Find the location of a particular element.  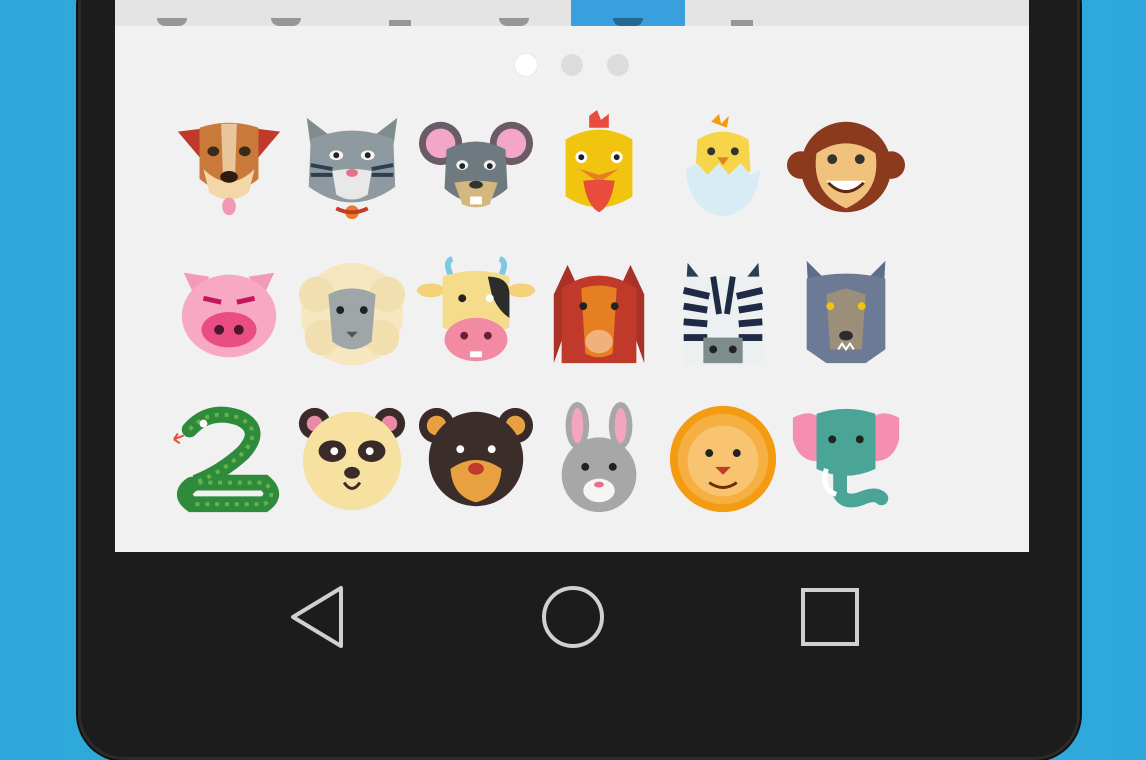

symbols-icon is located at coordinates (742, 23).